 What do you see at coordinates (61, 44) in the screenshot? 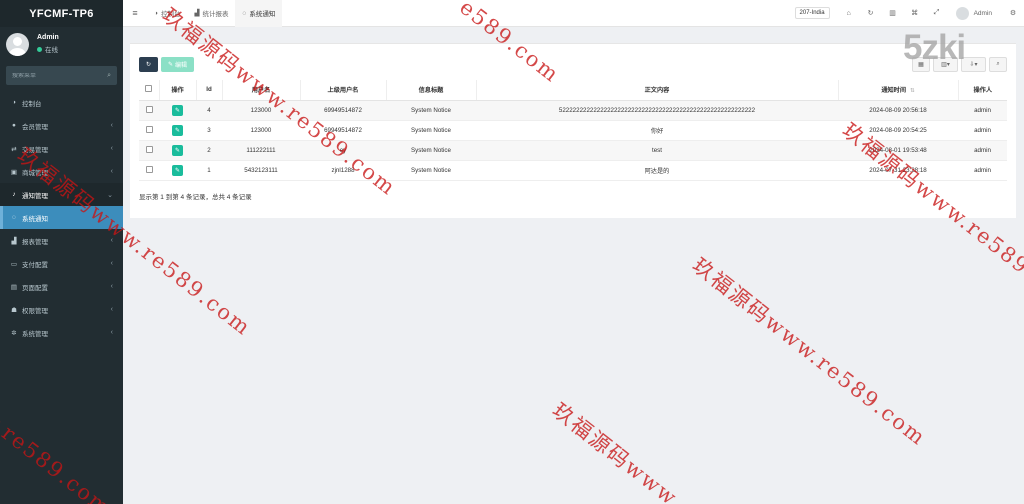
I see `user-panel: Admin 在线` at bounding box center [61, 44].